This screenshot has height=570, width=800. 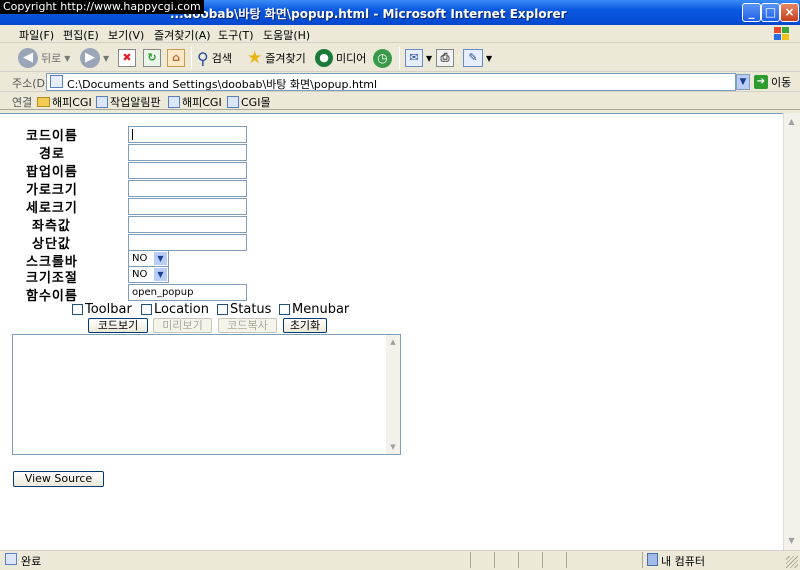 What do you see at coordinates (51, 244) in the screenshot?
I see `label-top: 상단값` at bounding box center [51, 244].